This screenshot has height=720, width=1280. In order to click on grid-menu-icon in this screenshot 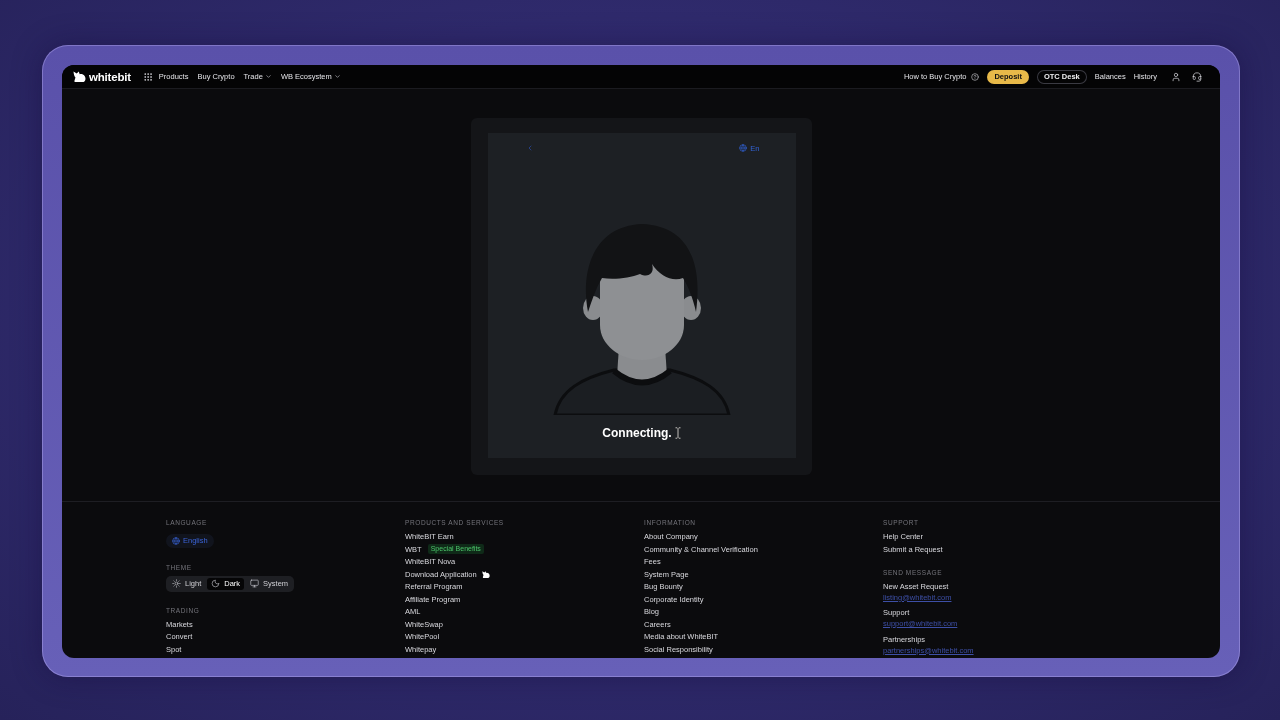, I will do `click(147, 76)`.